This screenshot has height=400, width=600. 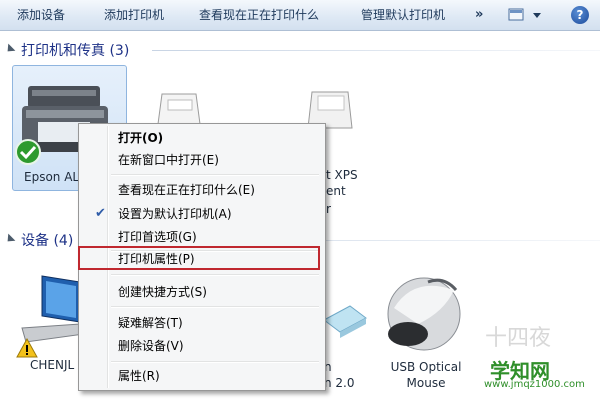 I want to click on menu-item-set-default: ✔ 设置为默认打印机(A), so click(x=201, y=214).